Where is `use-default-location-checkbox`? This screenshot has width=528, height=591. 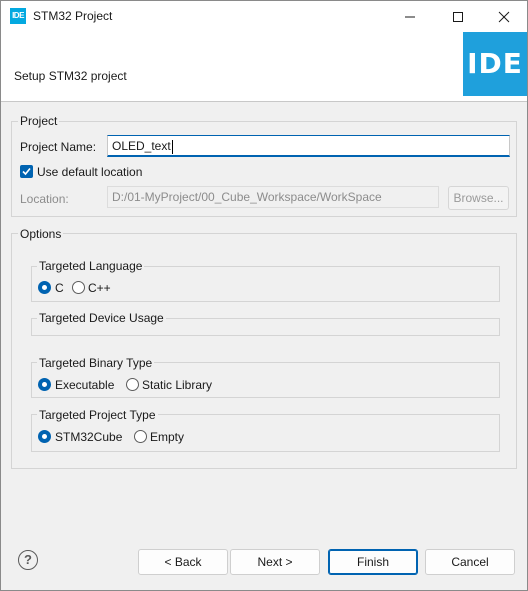 use-default-location-checkbox is located at coordinates (26, 171).